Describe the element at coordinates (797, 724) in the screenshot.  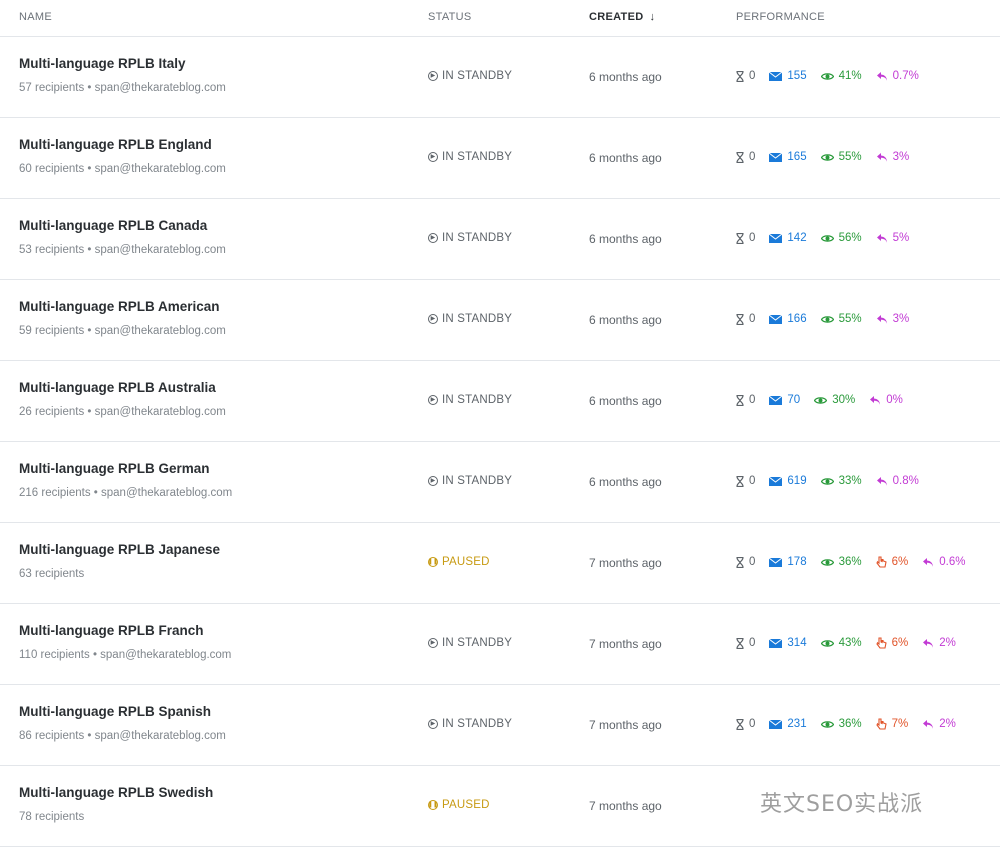
I see `metric-sent-value: 231` at that location.